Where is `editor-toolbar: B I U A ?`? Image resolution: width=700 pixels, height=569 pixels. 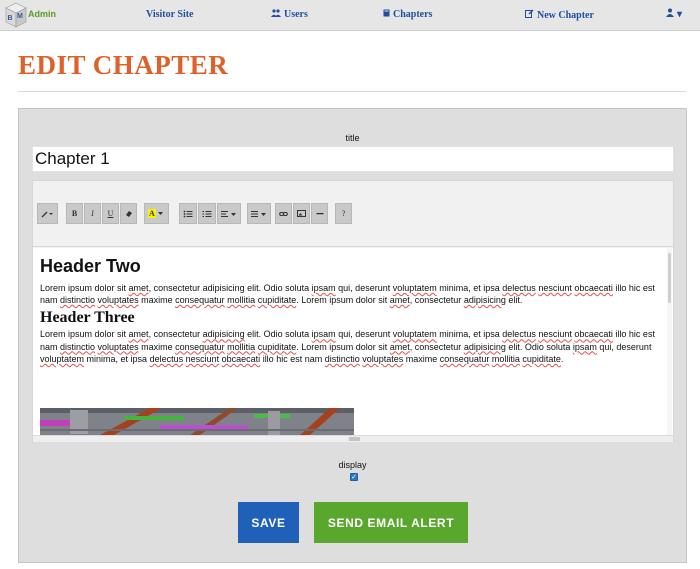
editor-toolbar: B I U A ? is located at coordinates (353, 214).